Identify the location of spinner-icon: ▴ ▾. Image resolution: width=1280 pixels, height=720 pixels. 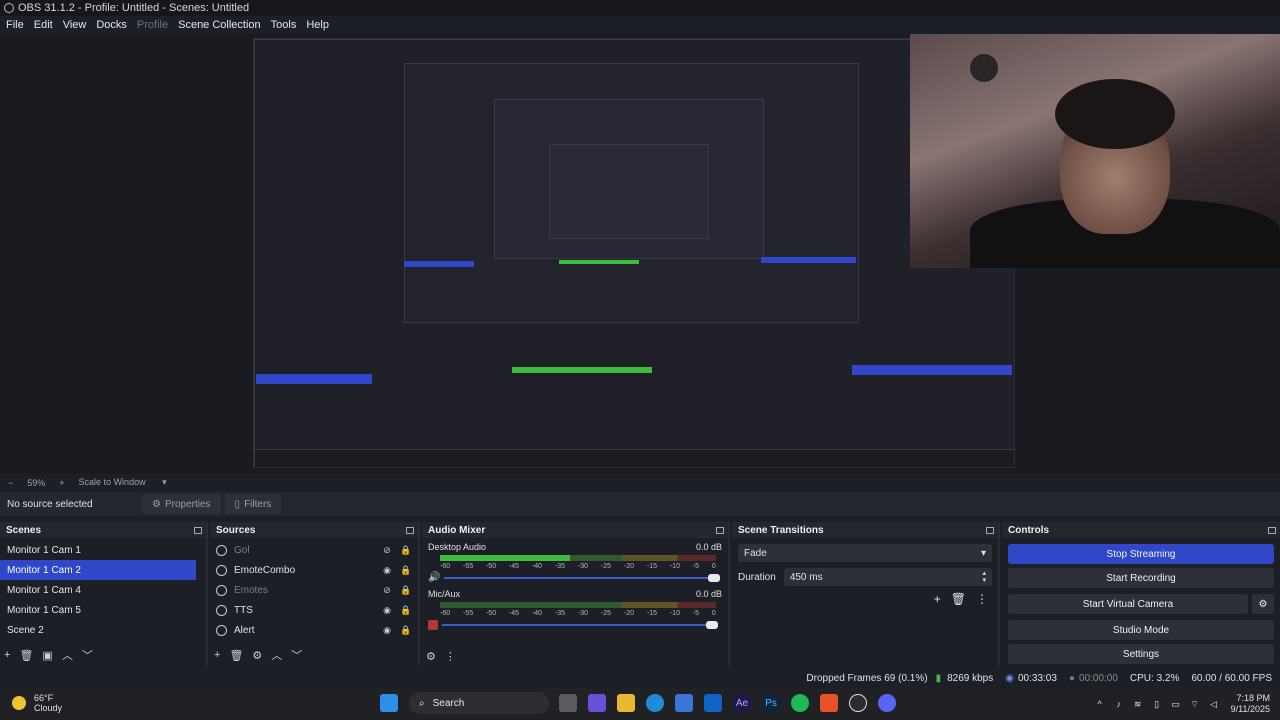
(984, 577).